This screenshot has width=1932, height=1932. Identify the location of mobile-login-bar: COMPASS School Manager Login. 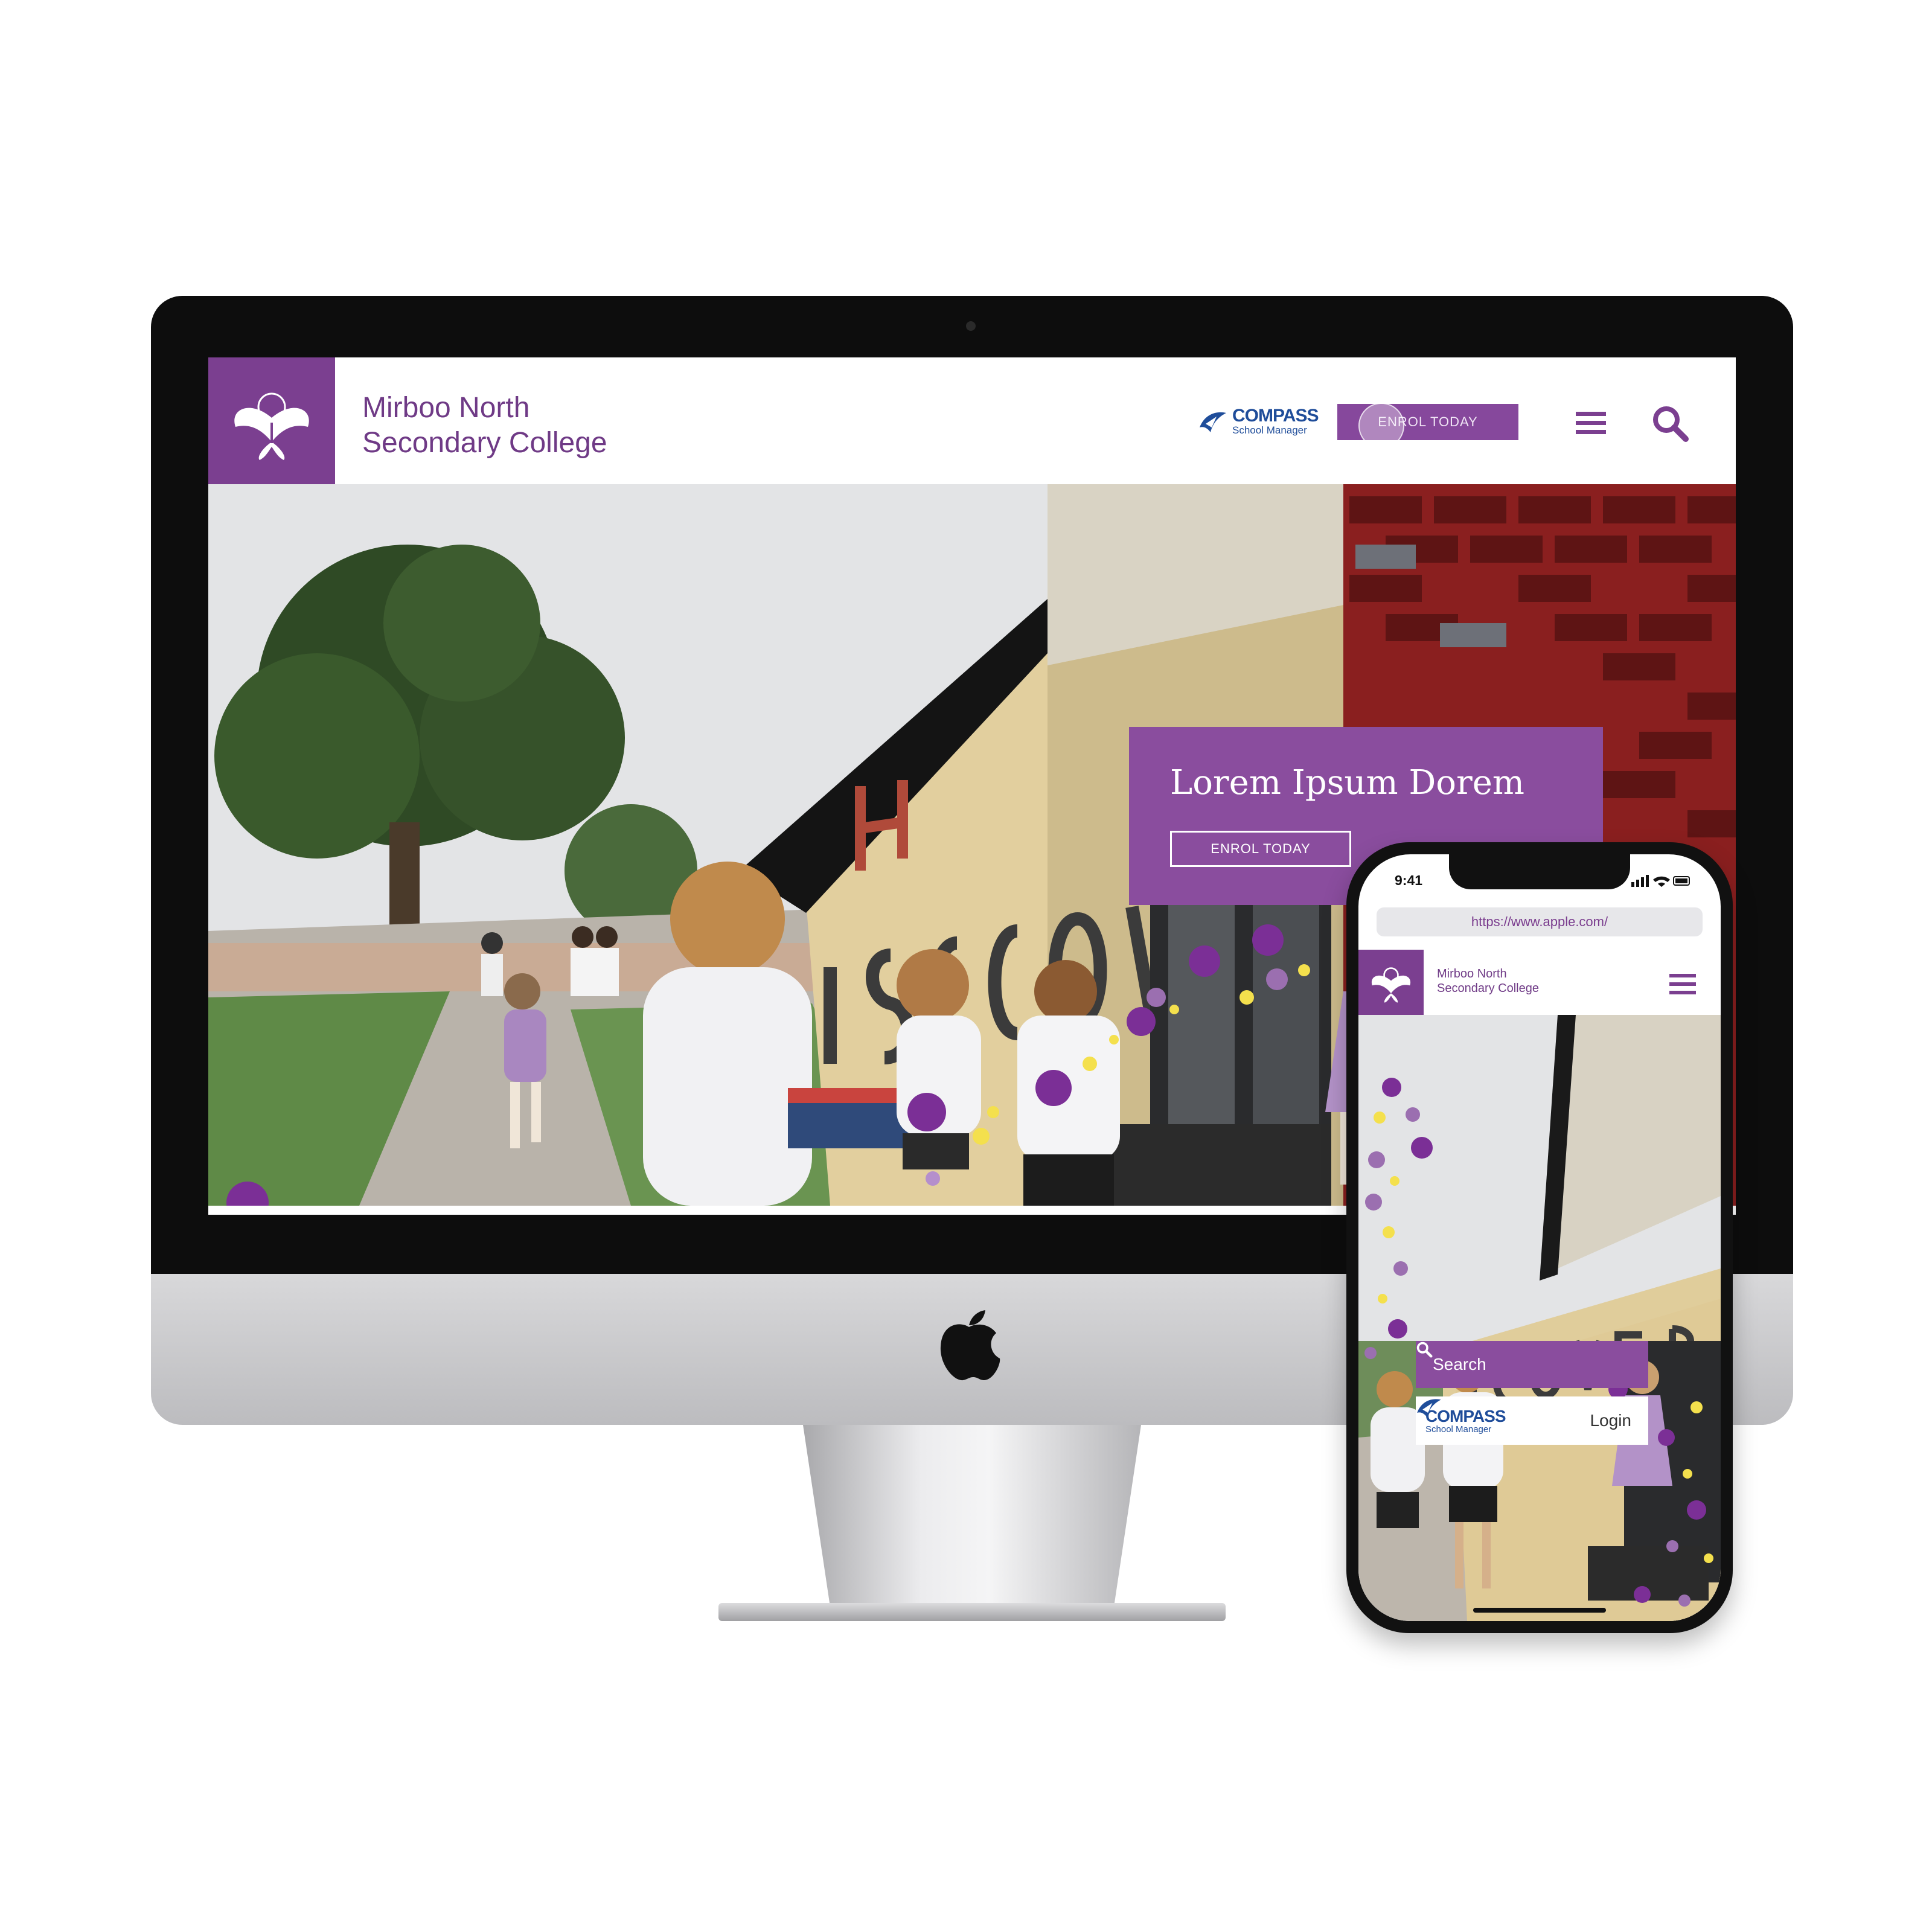
(1532, 1421).